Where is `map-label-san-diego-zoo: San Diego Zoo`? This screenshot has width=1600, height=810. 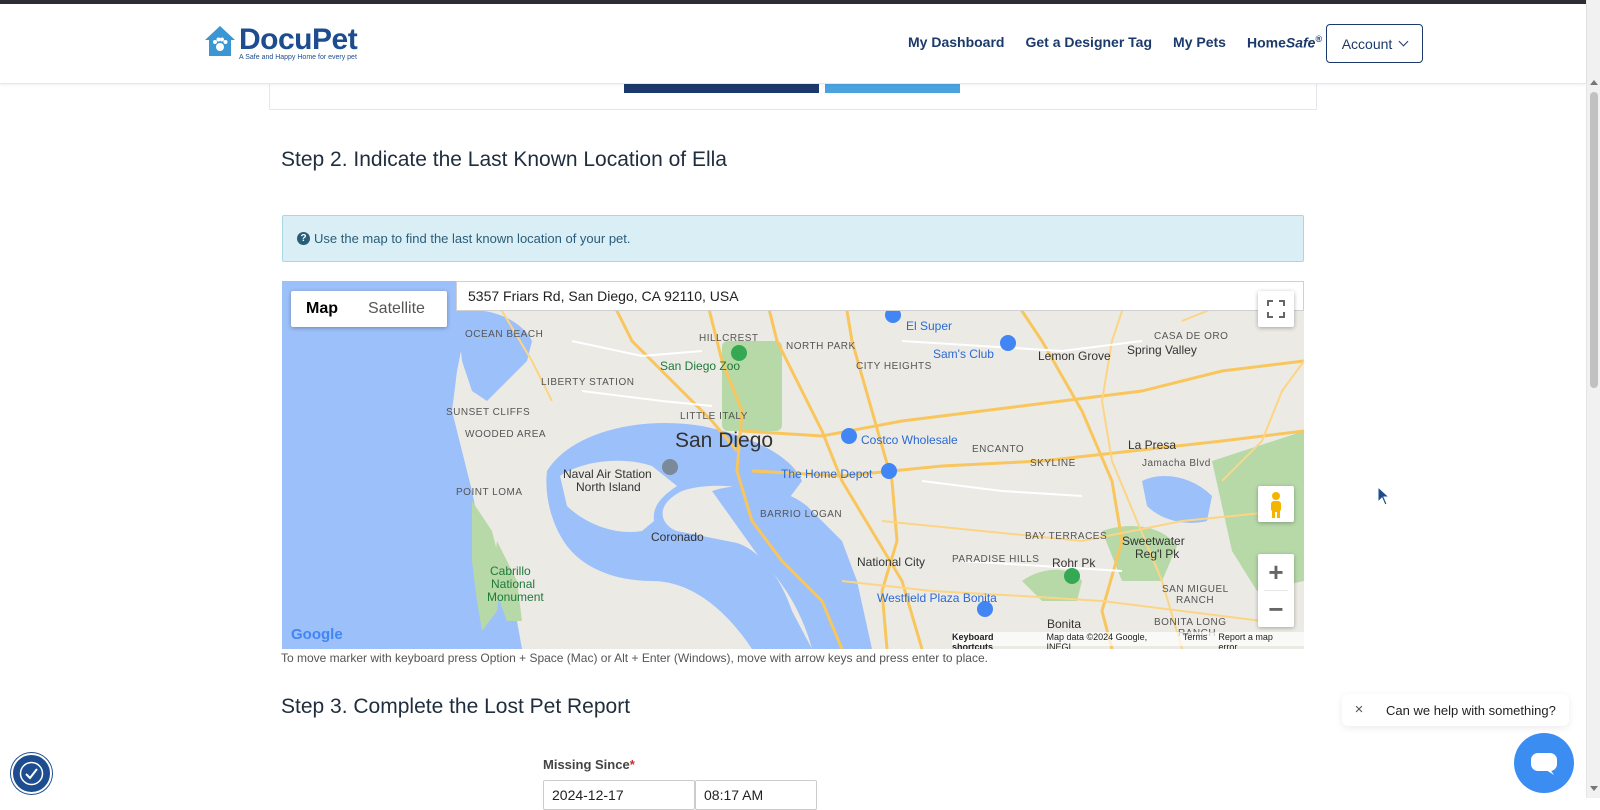 map-label-san-diego-zoo: San Diego Zoo is located at coordinates (700, 366).